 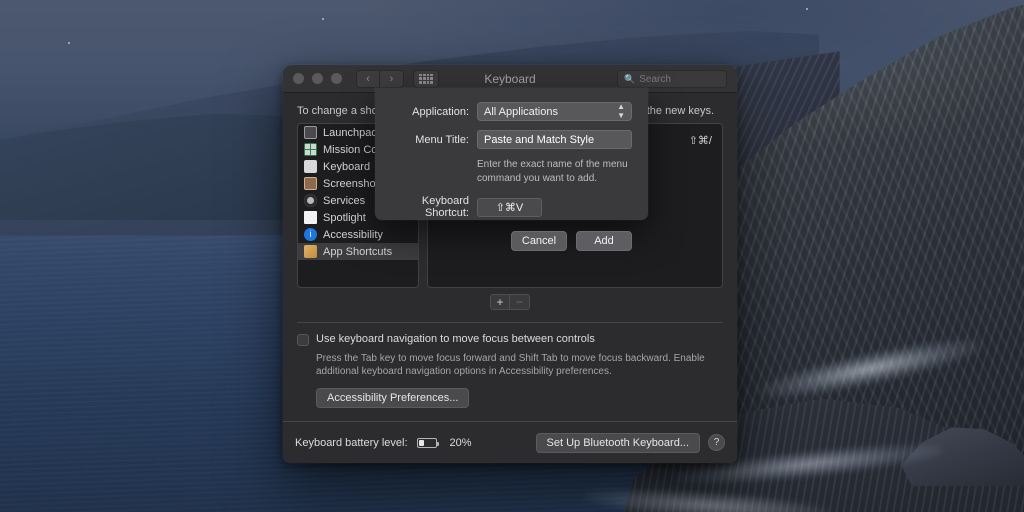 What do you see at coordinates (460, 442) in the screenshot?
I see `battery-percent: 20%` at bounding box center [460, 442].